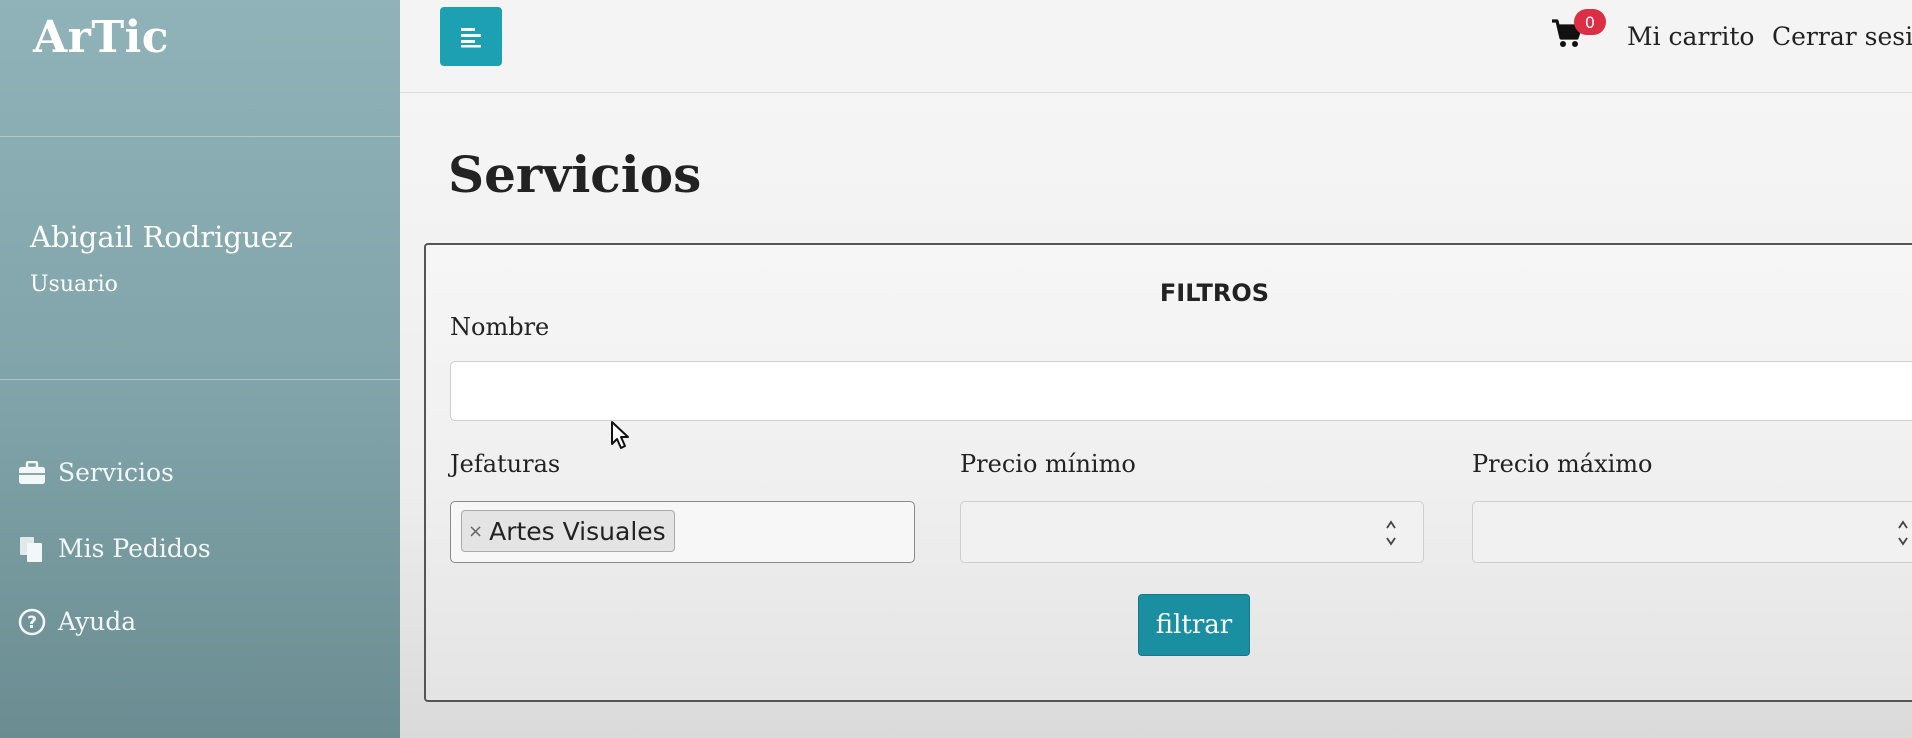  What do you see at coordinates (31, 549) in the screenshot?
I see `documents-icon` at bounding box center [31, 549].